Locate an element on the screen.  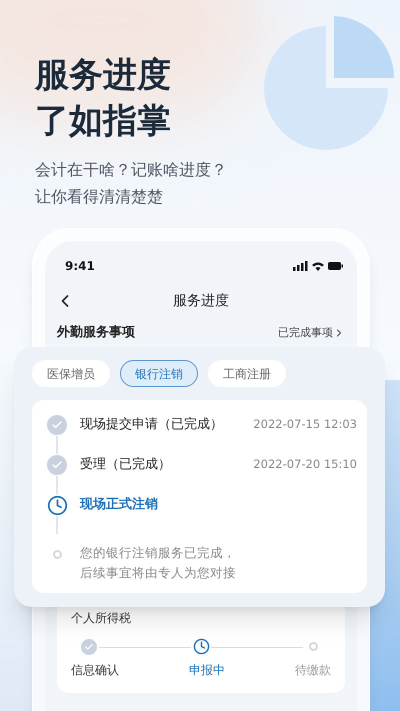
timeline-step: 现场正式注销 is located at coordinates (119, 505).